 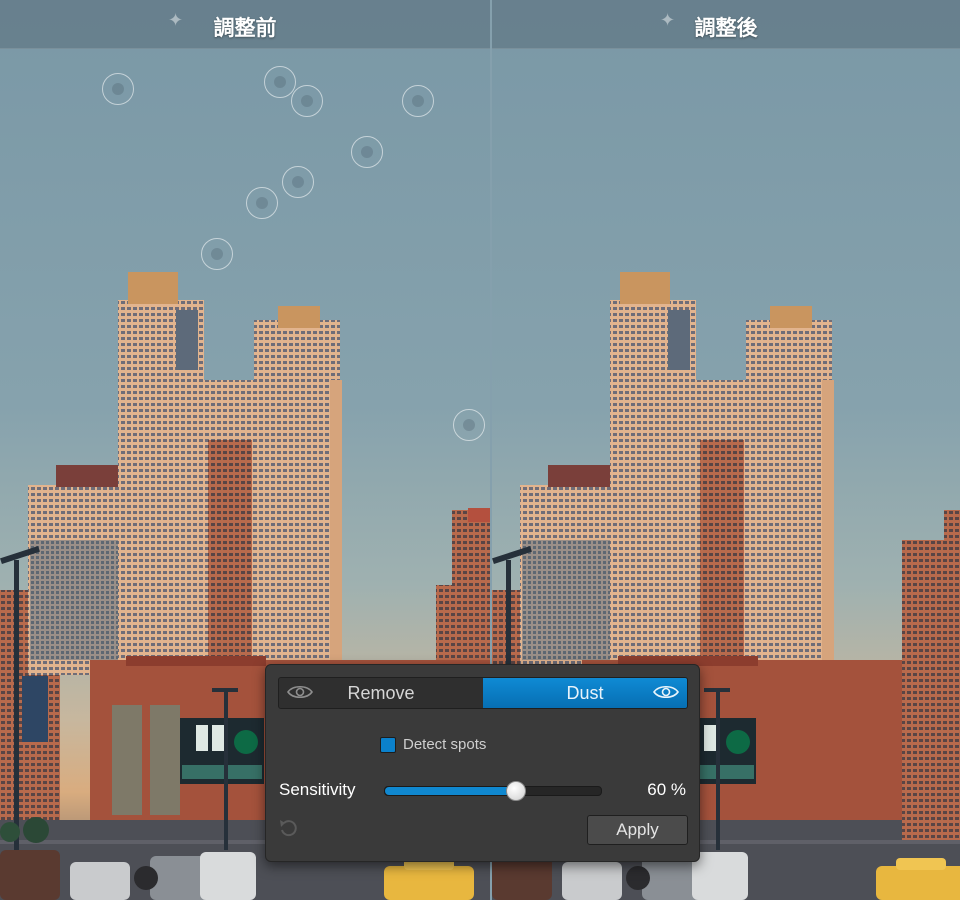 I want to click on reset-icon, so click(x=289, y=828).